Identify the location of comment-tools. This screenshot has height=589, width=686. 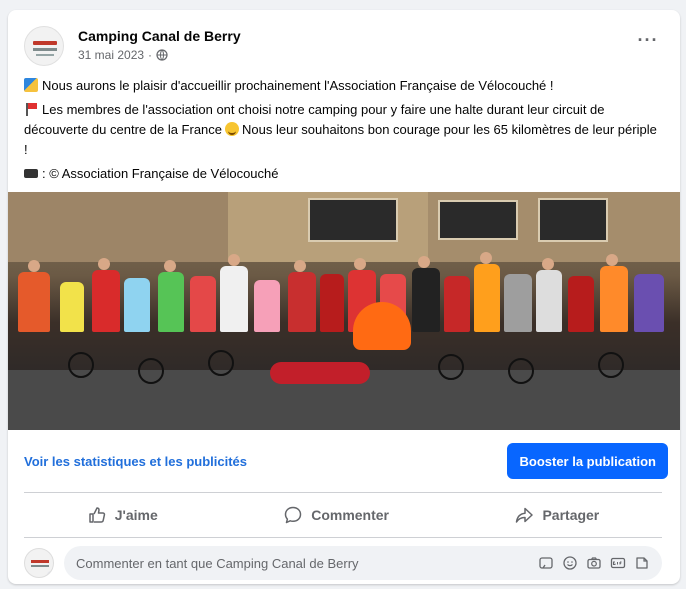
(594, 563).